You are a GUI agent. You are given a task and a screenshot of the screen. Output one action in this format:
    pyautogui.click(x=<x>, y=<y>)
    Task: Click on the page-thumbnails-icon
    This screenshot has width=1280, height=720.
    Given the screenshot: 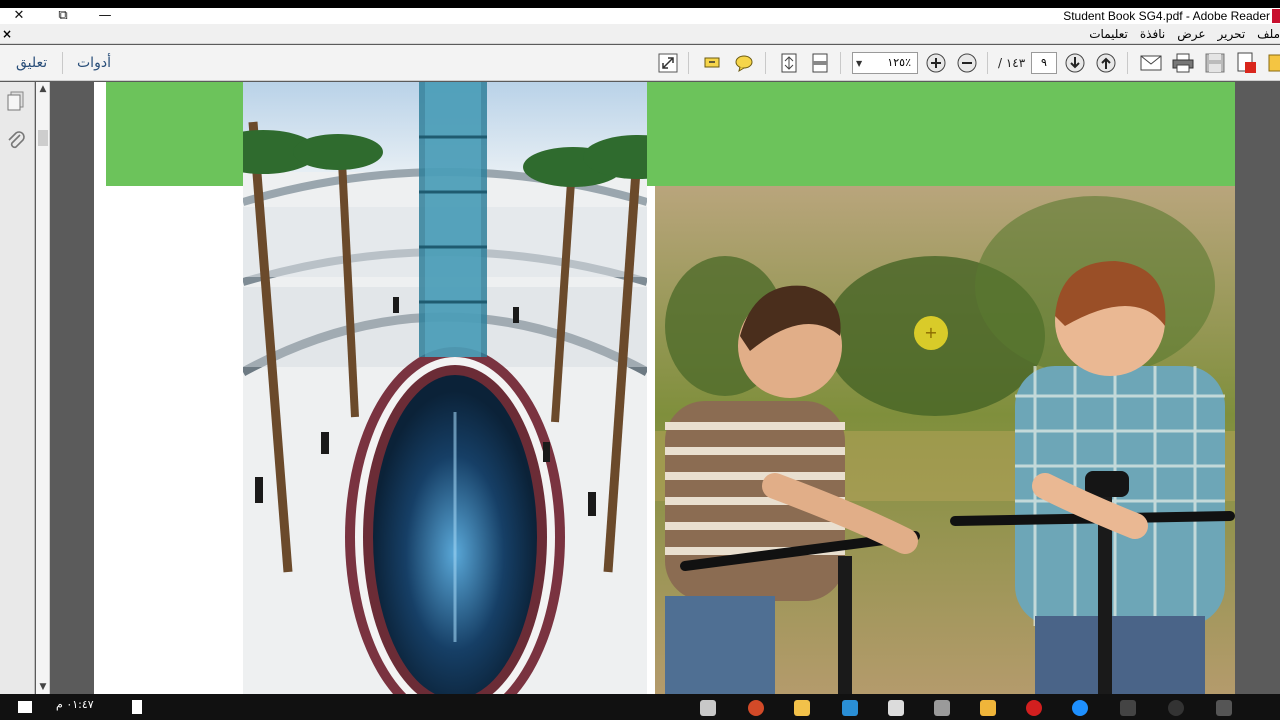 What is the action you would take?
    pyautogui.click(x=16, y=101)
    